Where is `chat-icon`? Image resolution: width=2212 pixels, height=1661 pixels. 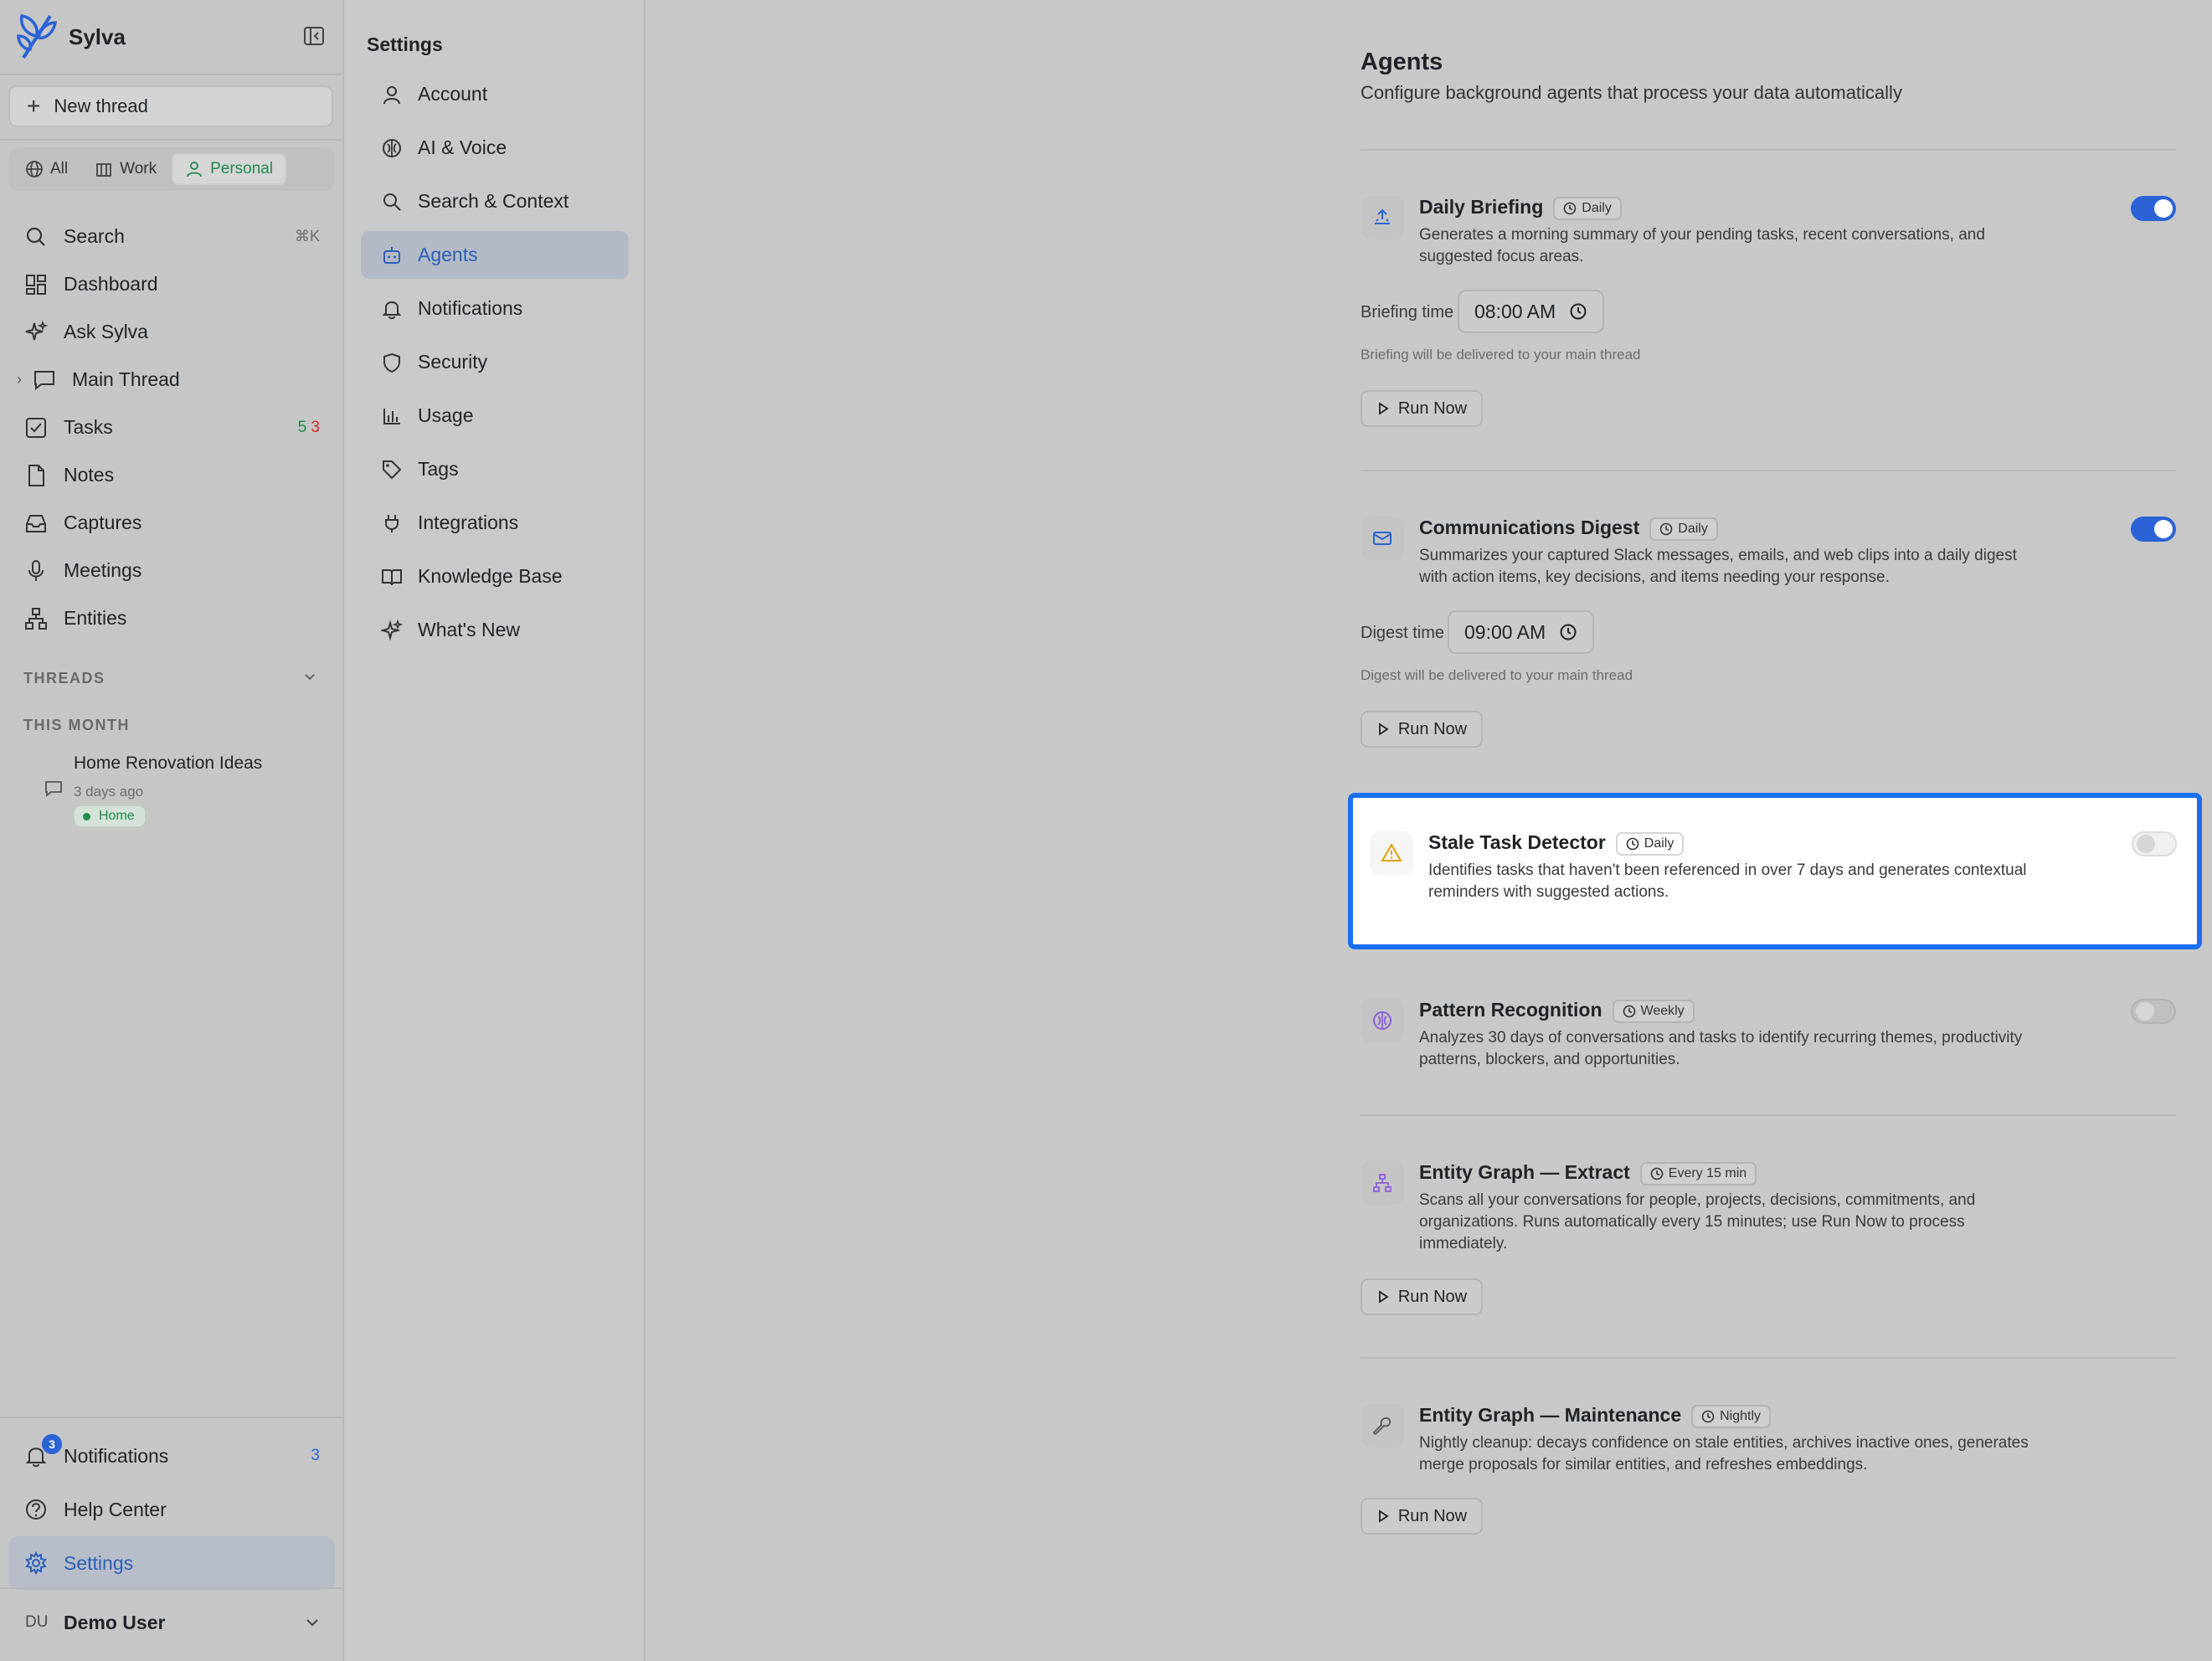
chat-icon is located at coordinates (53, 789).